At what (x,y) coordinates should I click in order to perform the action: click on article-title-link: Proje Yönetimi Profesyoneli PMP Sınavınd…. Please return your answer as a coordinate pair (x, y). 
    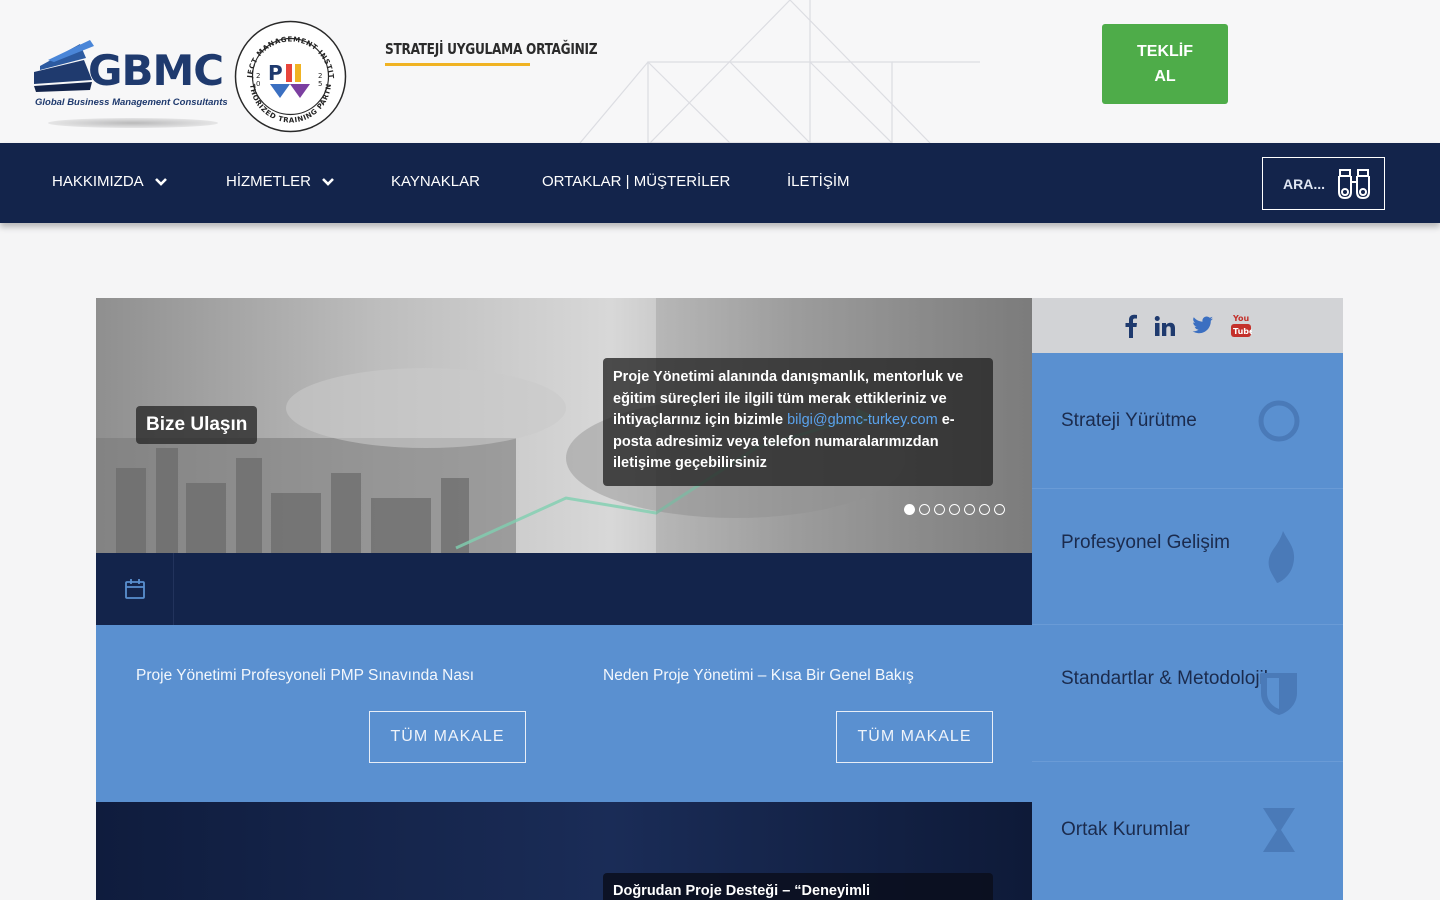
    Looking at the image, I should click on (305, 676).